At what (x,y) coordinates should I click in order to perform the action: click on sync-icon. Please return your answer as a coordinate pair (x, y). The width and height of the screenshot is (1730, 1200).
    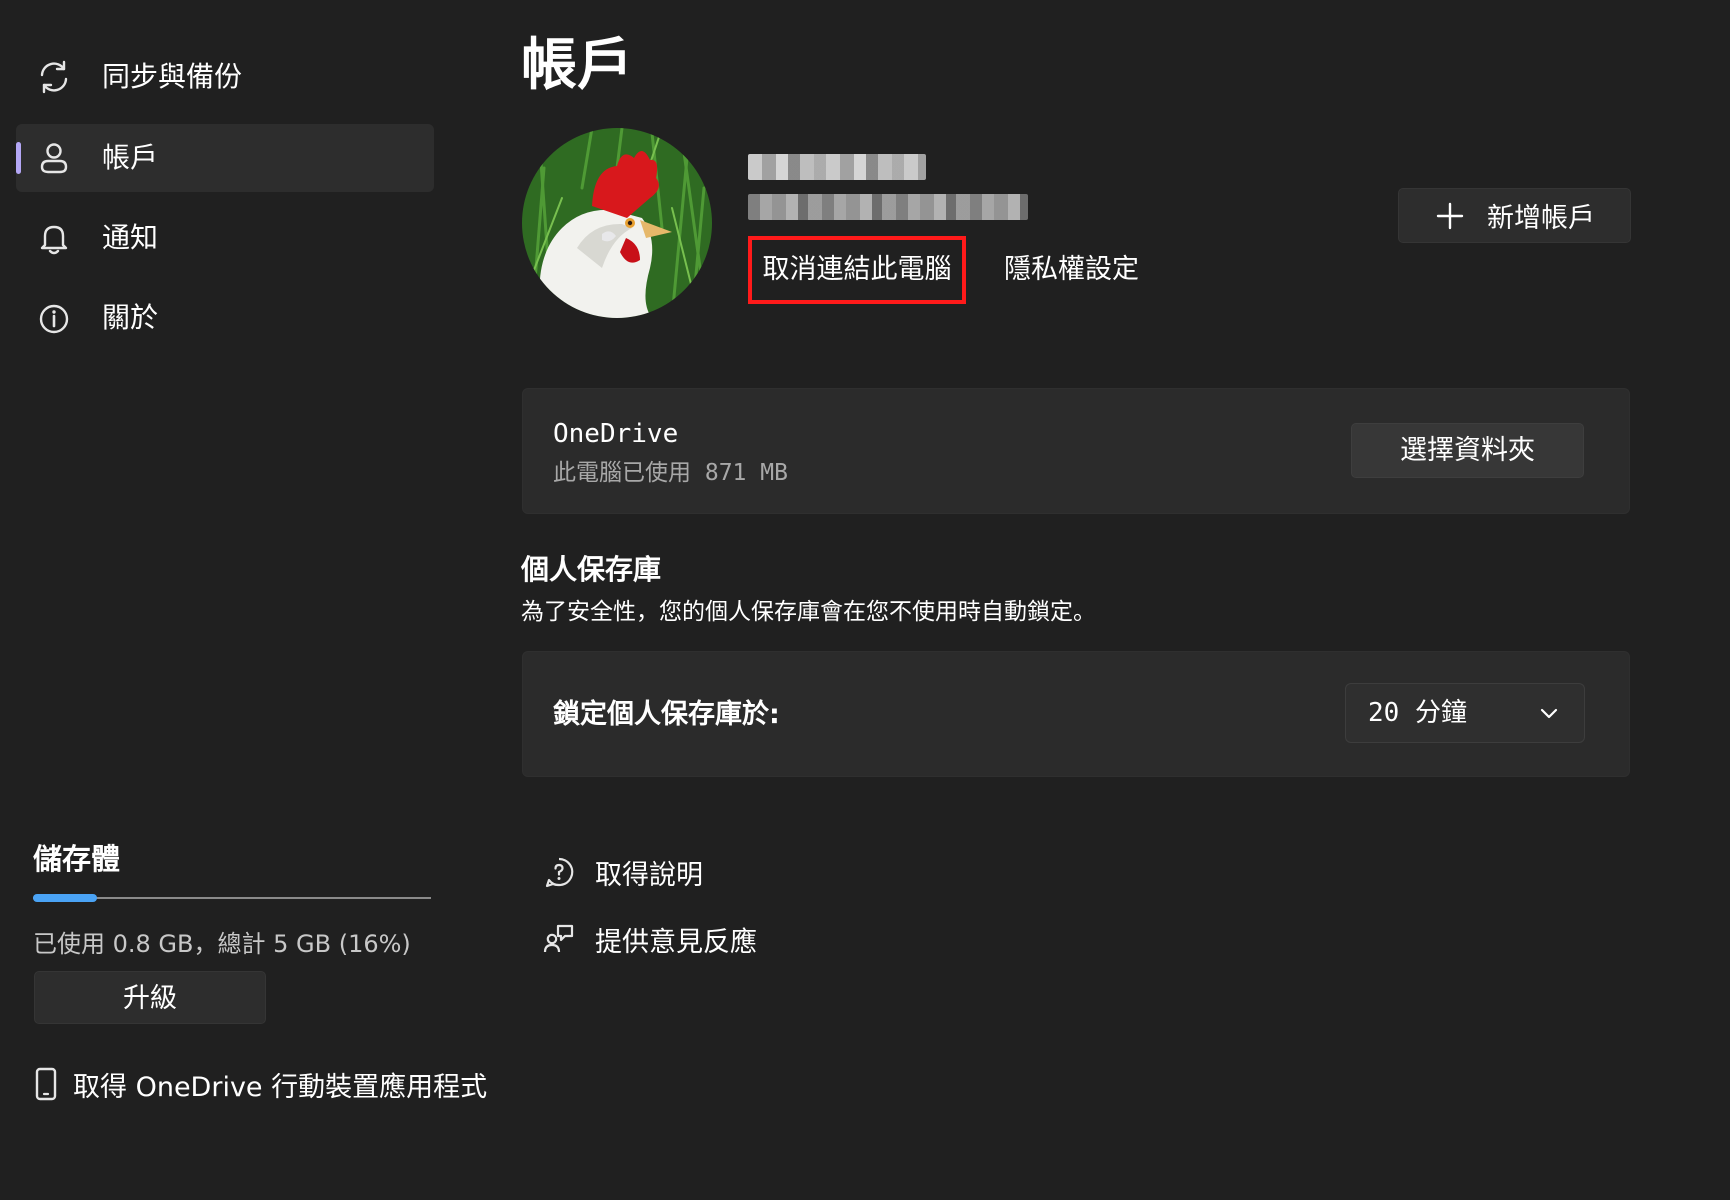
    Looking at the image, I should click on (54, 77).